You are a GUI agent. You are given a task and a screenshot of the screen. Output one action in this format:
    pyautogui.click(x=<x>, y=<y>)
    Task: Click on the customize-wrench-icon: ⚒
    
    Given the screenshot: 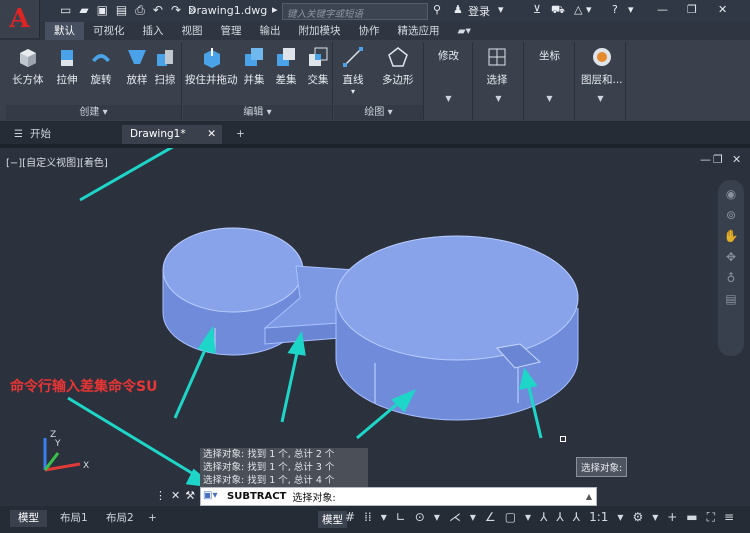 What is the action you would take?
    pyautogui.click(x=190, y=495)
    